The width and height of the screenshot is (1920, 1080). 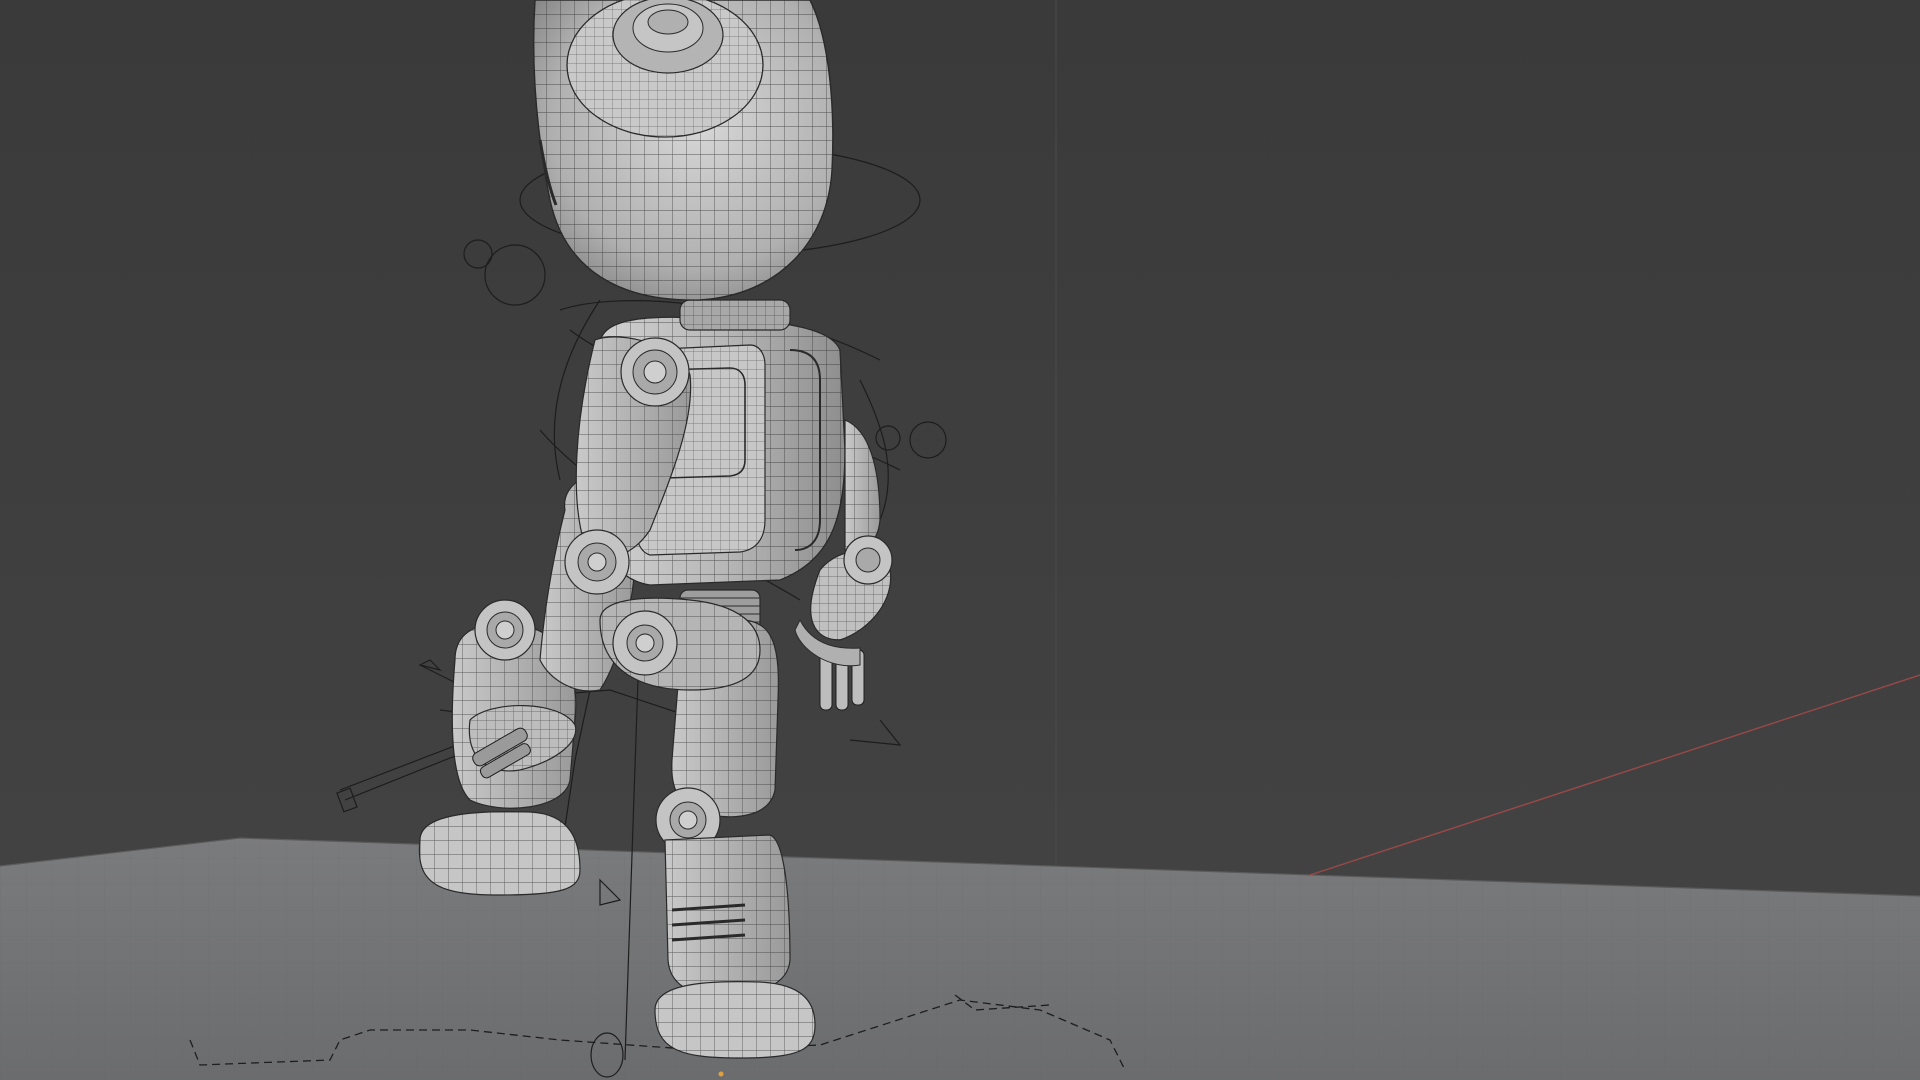 What do you see at coordinates (721, 1074) in the screenshot?
I see `object-origin-dot` at bounding box center [721, 1074].